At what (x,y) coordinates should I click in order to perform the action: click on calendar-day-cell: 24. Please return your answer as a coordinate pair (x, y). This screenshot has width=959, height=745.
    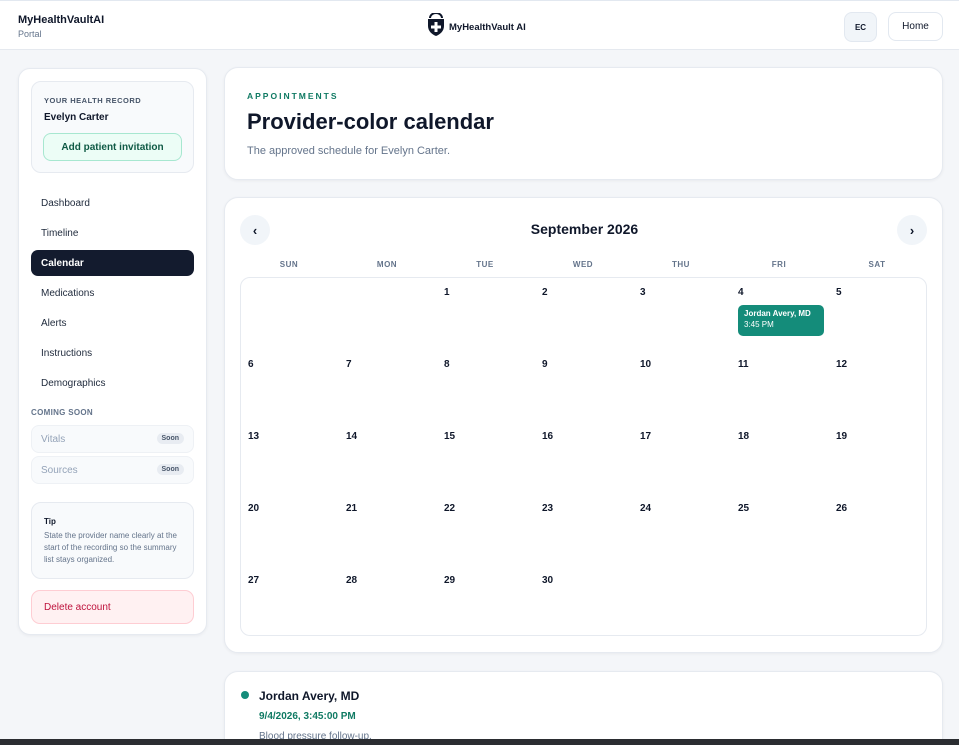
    Looking at the image, I should click on (682, 530).